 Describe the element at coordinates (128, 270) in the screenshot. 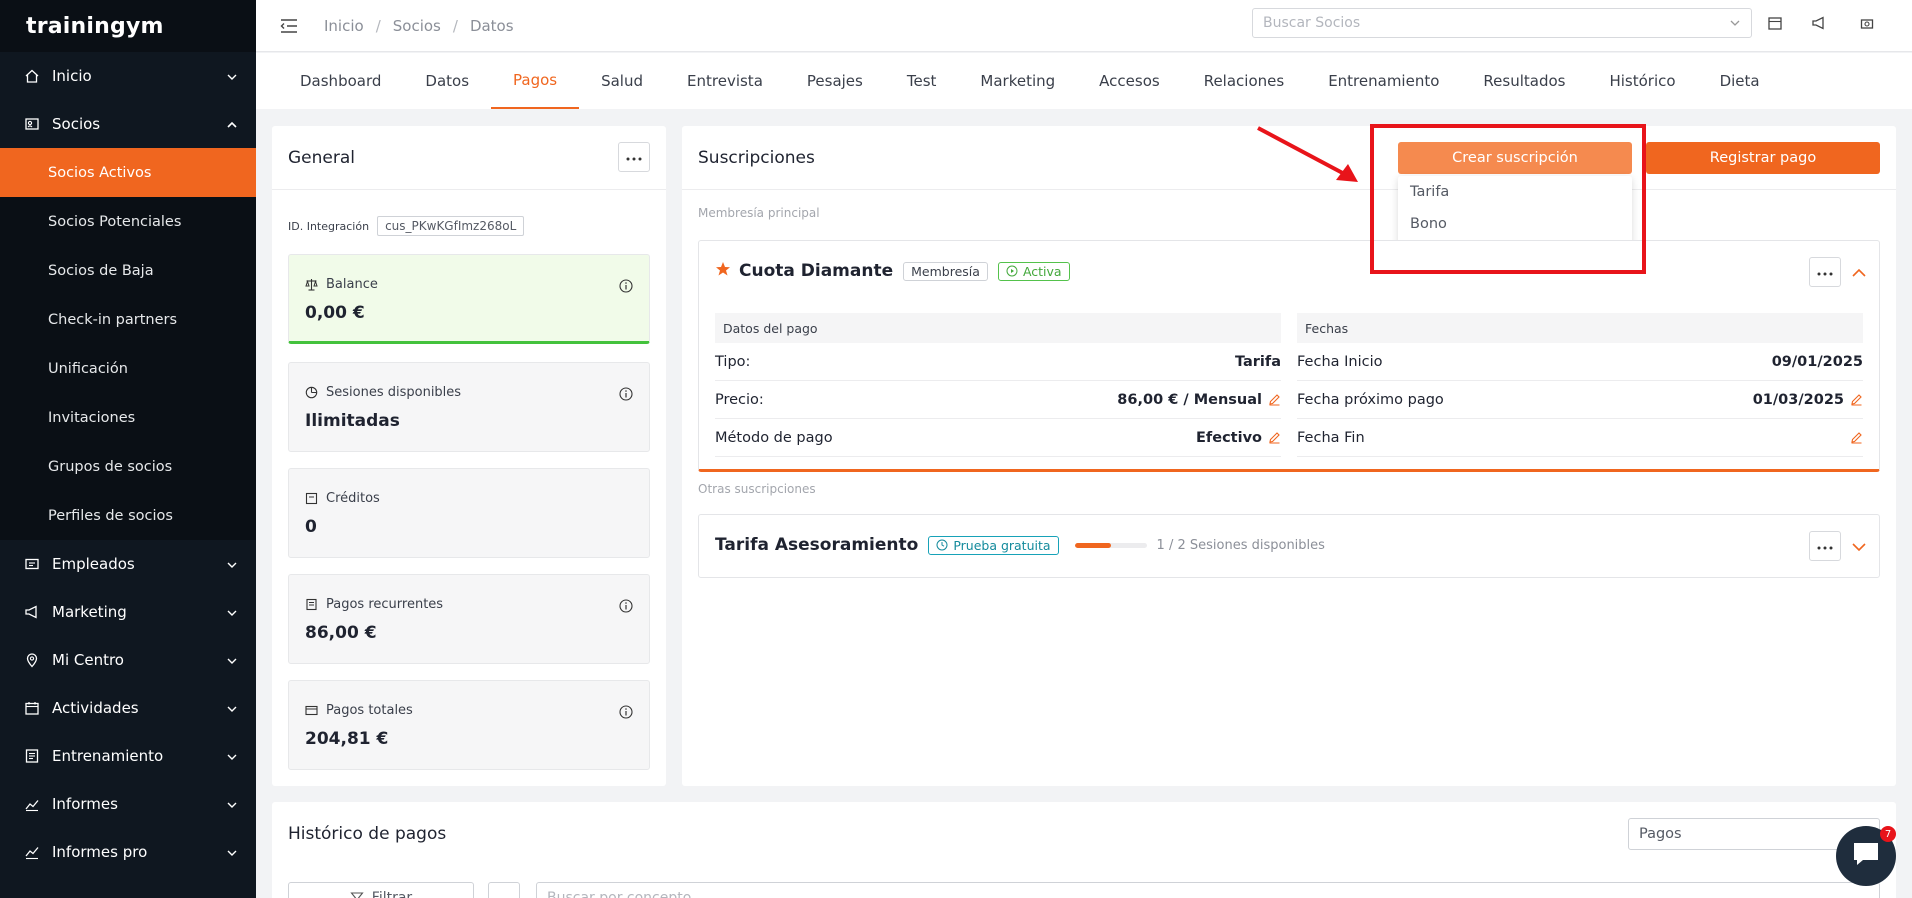

I see `sidebar-subitem-socios-de-baja: Socios de Baja` at that location.